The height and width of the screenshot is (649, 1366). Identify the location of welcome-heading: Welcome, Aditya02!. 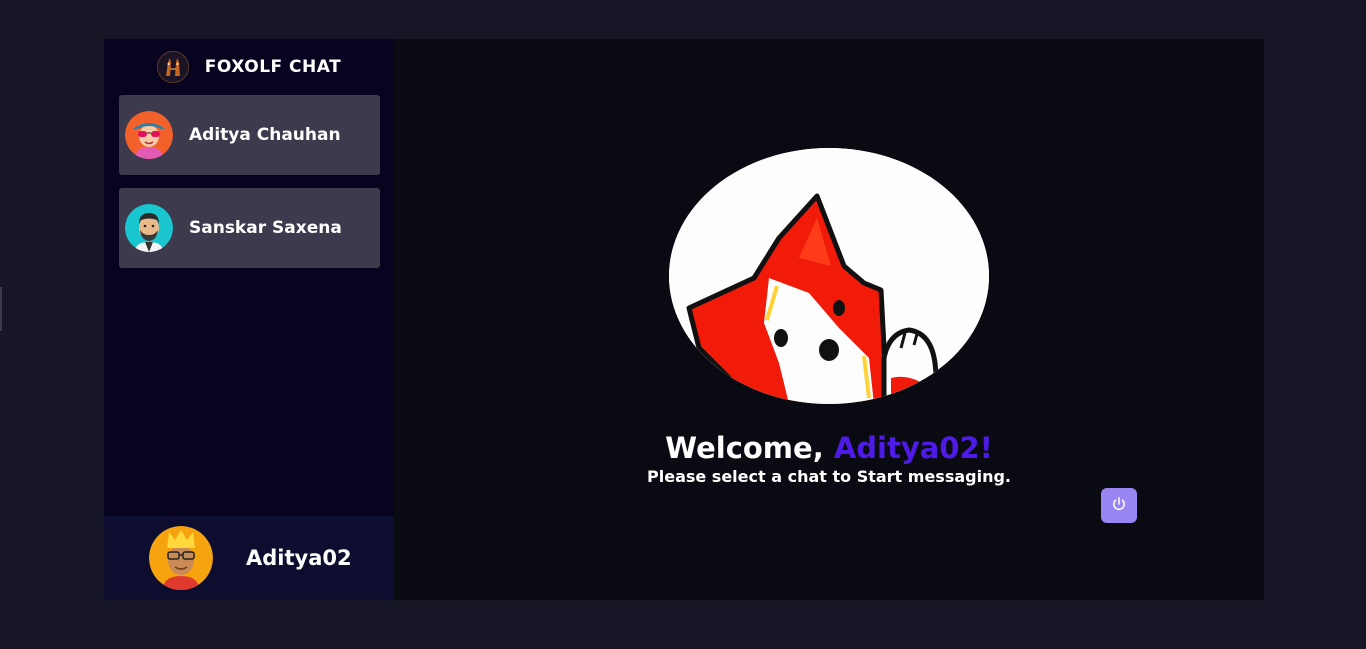
(829, 448).